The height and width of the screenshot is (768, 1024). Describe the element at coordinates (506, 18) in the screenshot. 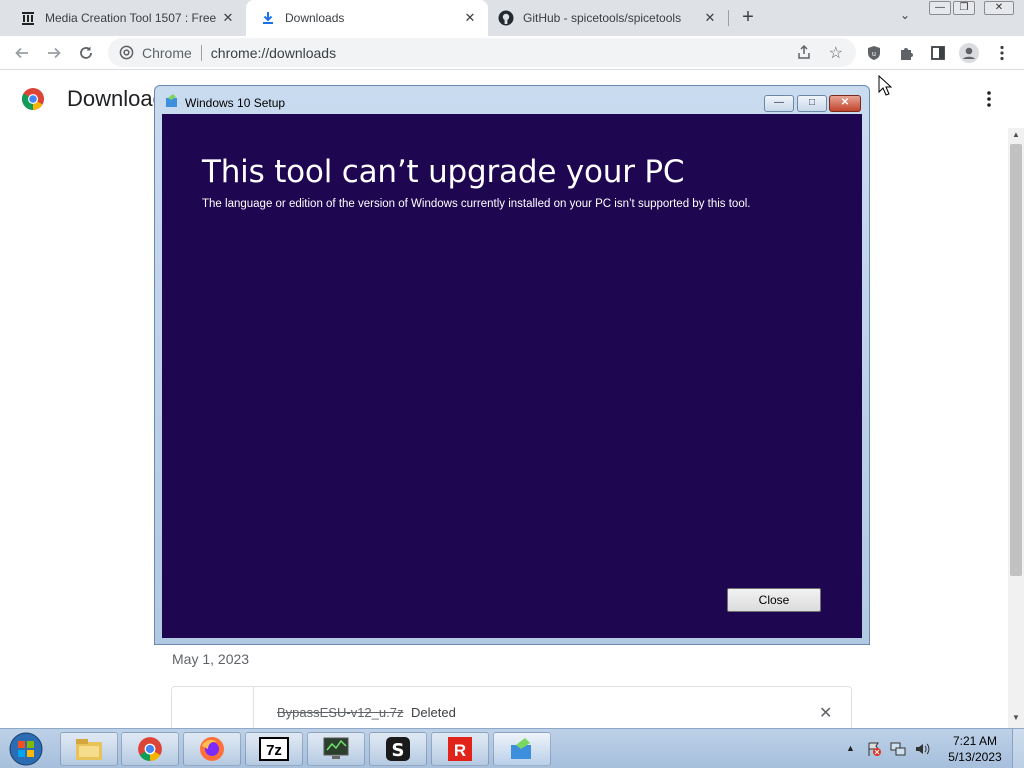

I see `github-icon` at that location.